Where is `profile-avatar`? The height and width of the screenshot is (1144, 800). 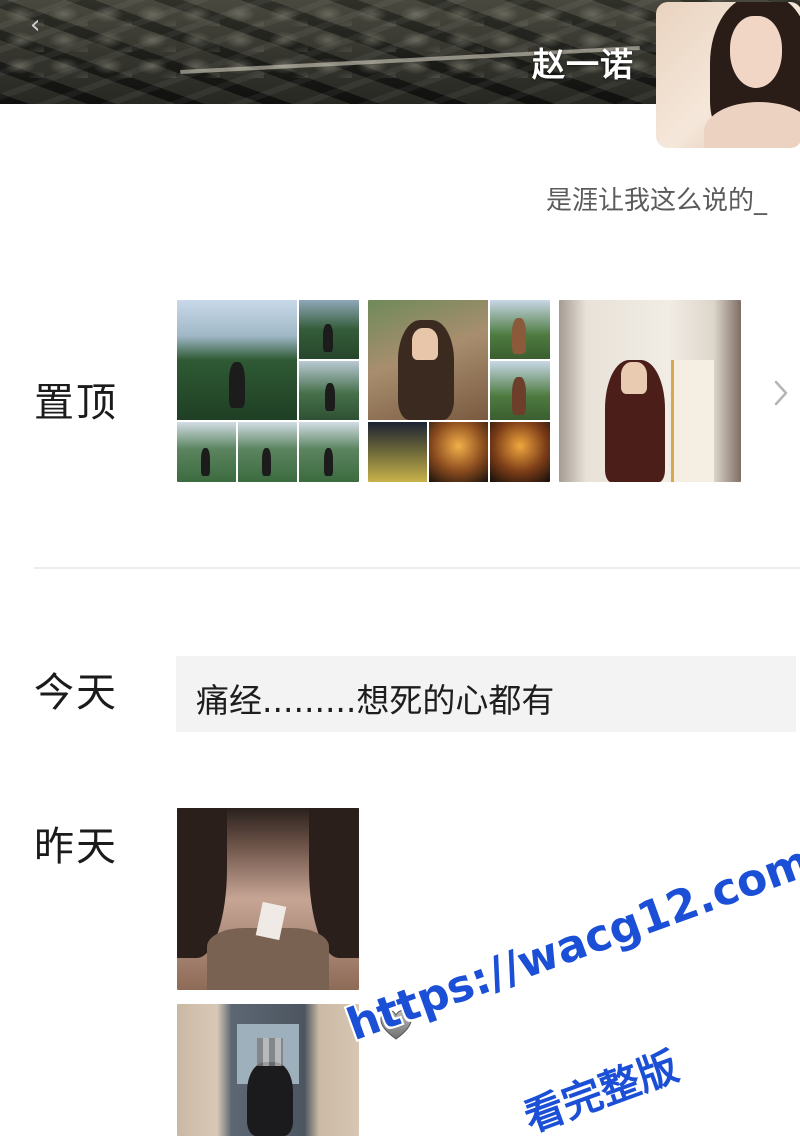
profile-avatar is located at coordinates (728, 75).